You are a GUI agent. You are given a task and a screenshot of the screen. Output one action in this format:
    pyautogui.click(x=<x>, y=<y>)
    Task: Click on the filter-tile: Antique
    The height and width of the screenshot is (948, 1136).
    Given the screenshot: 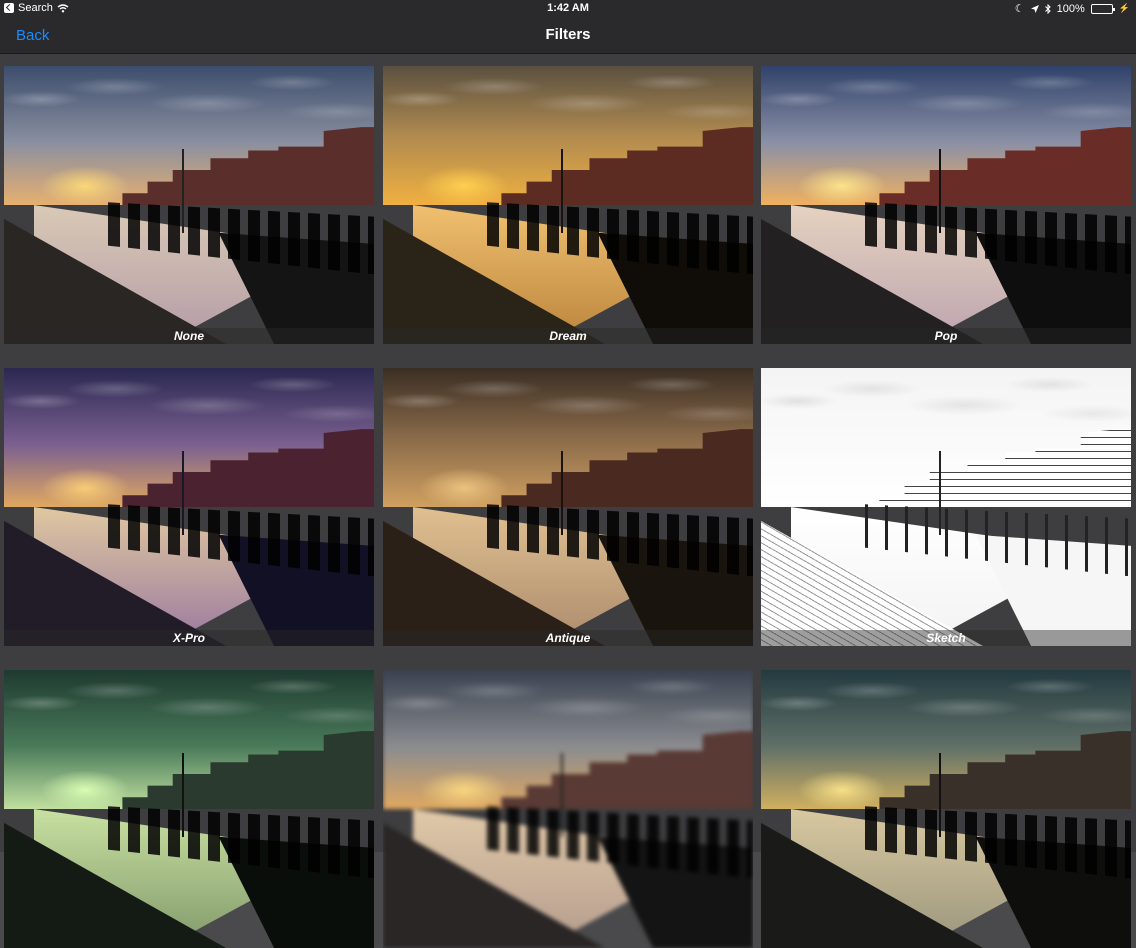 What is the action you would take?
    pyautogui.click(x=568, y=507)
    